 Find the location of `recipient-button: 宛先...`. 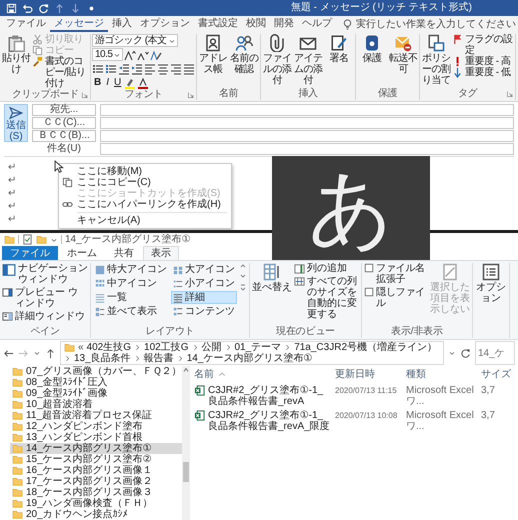

recipient-button: 宛先... is located at coordinates (64, 110).